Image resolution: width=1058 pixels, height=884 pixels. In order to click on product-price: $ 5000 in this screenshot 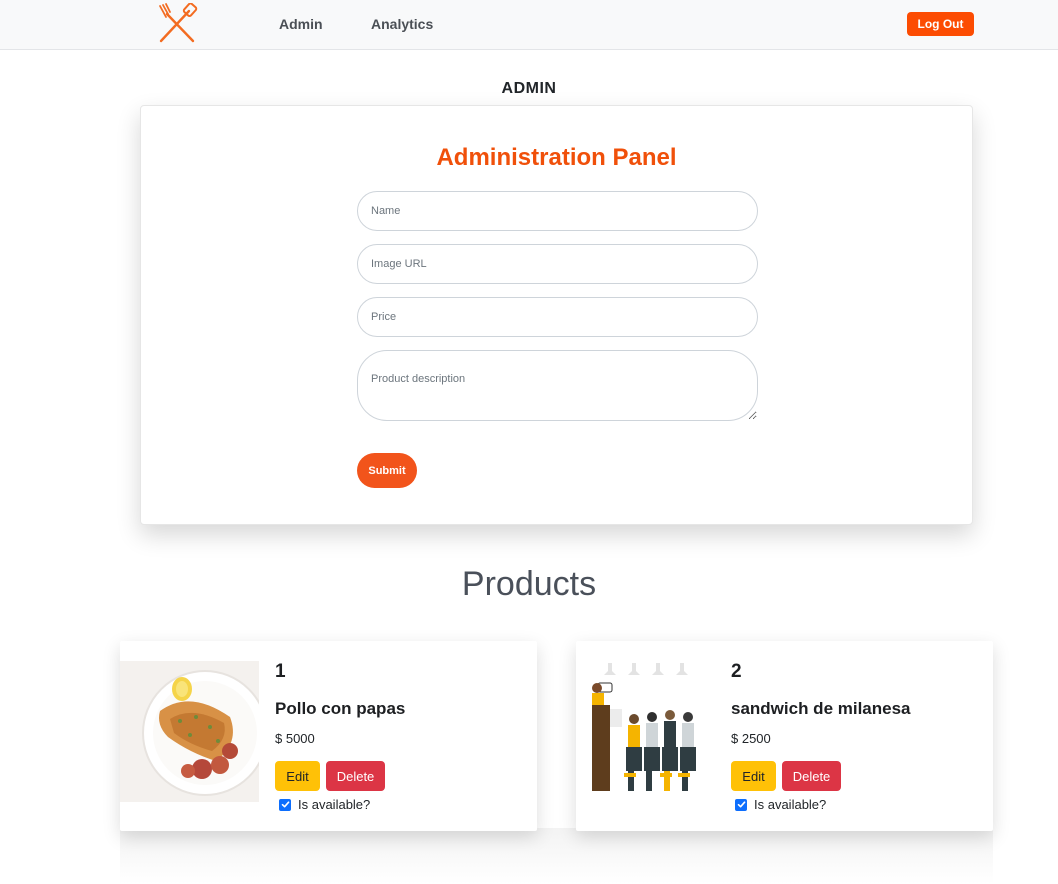, I will do `click(295, 738)`.